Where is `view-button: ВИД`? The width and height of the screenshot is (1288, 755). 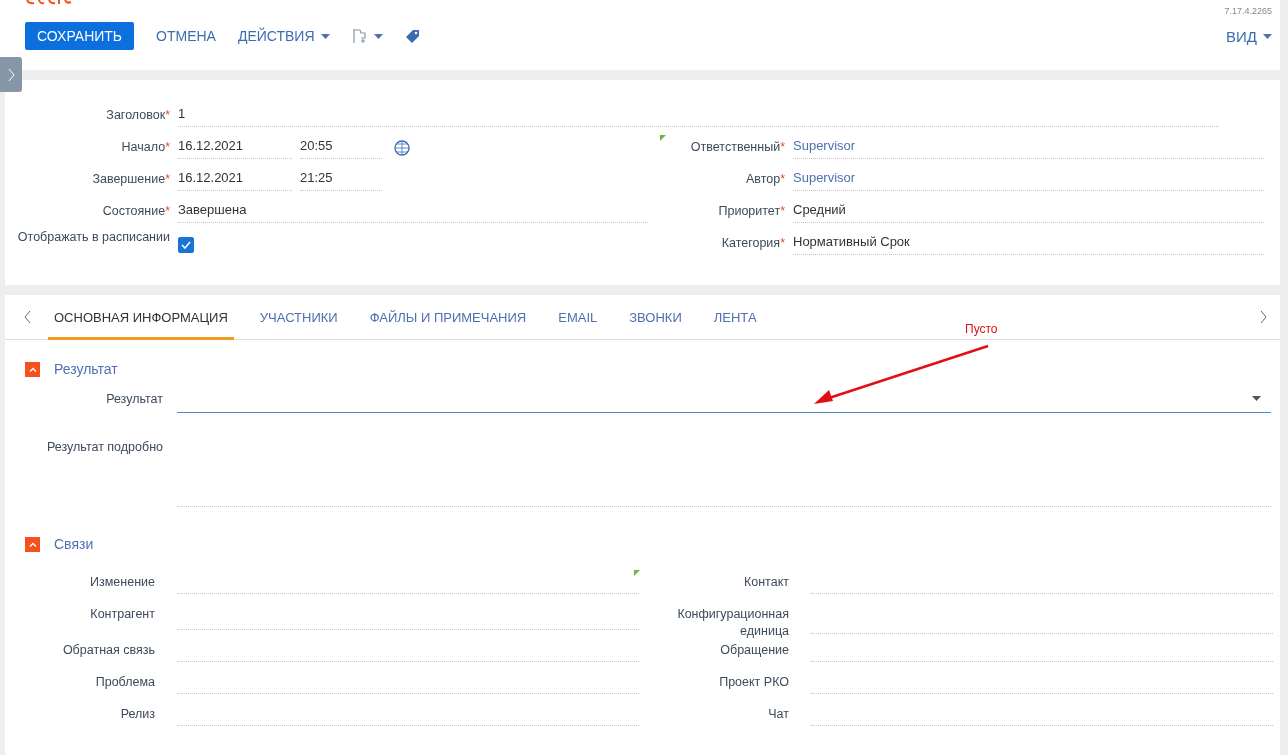
view-button: ВИД is located at coordinates (1249, 36).